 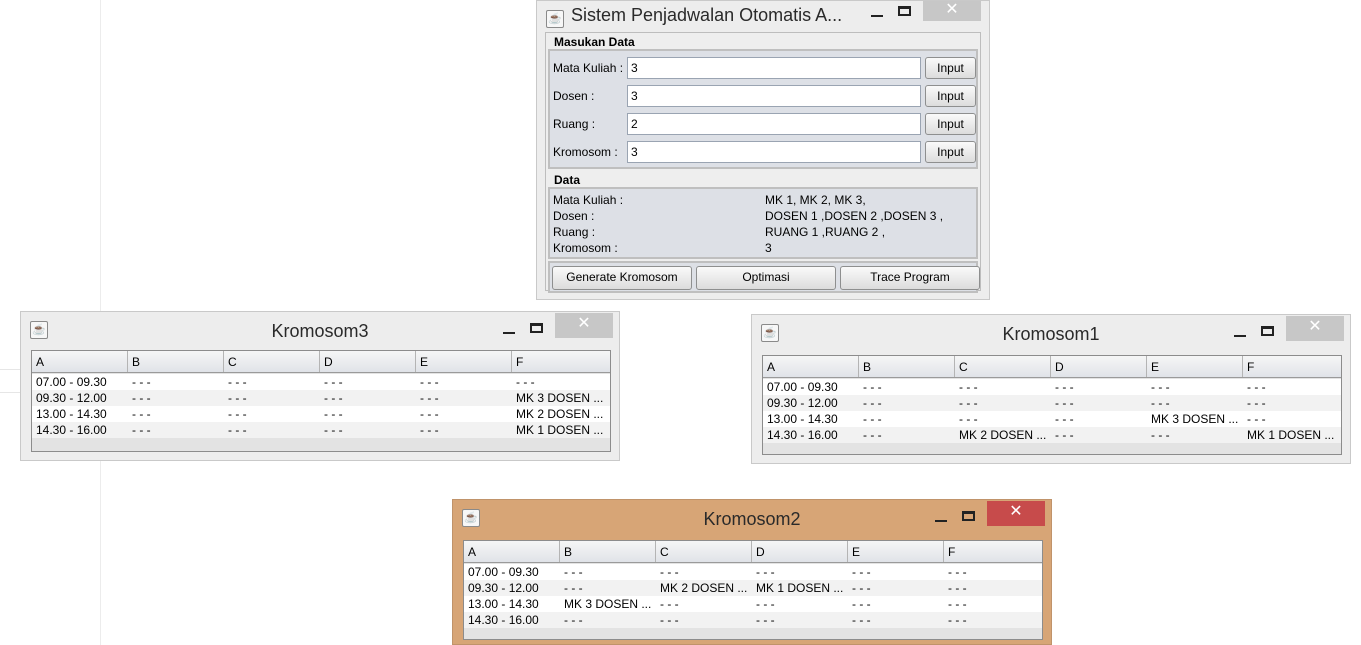 What do you see at coordinates (774, 96) in the screenshot?
I see `dosen-input: 3` at bounding box center [774, 96].